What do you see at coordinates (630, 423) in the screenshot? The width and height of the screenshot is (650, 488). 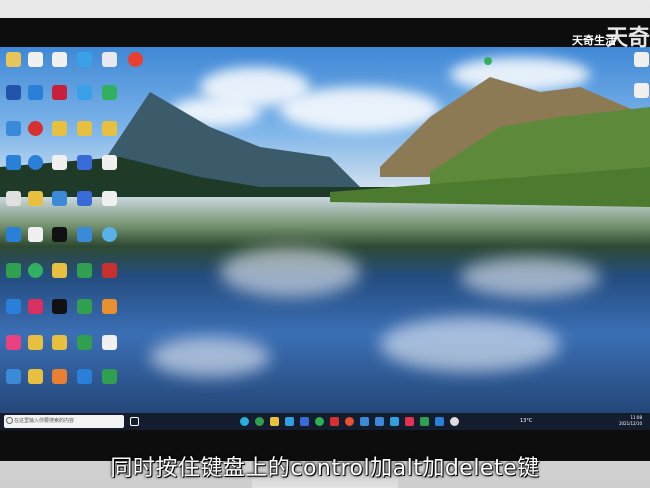 I see `clock-date: 2021/12/10` at bounding box center [630, 423].